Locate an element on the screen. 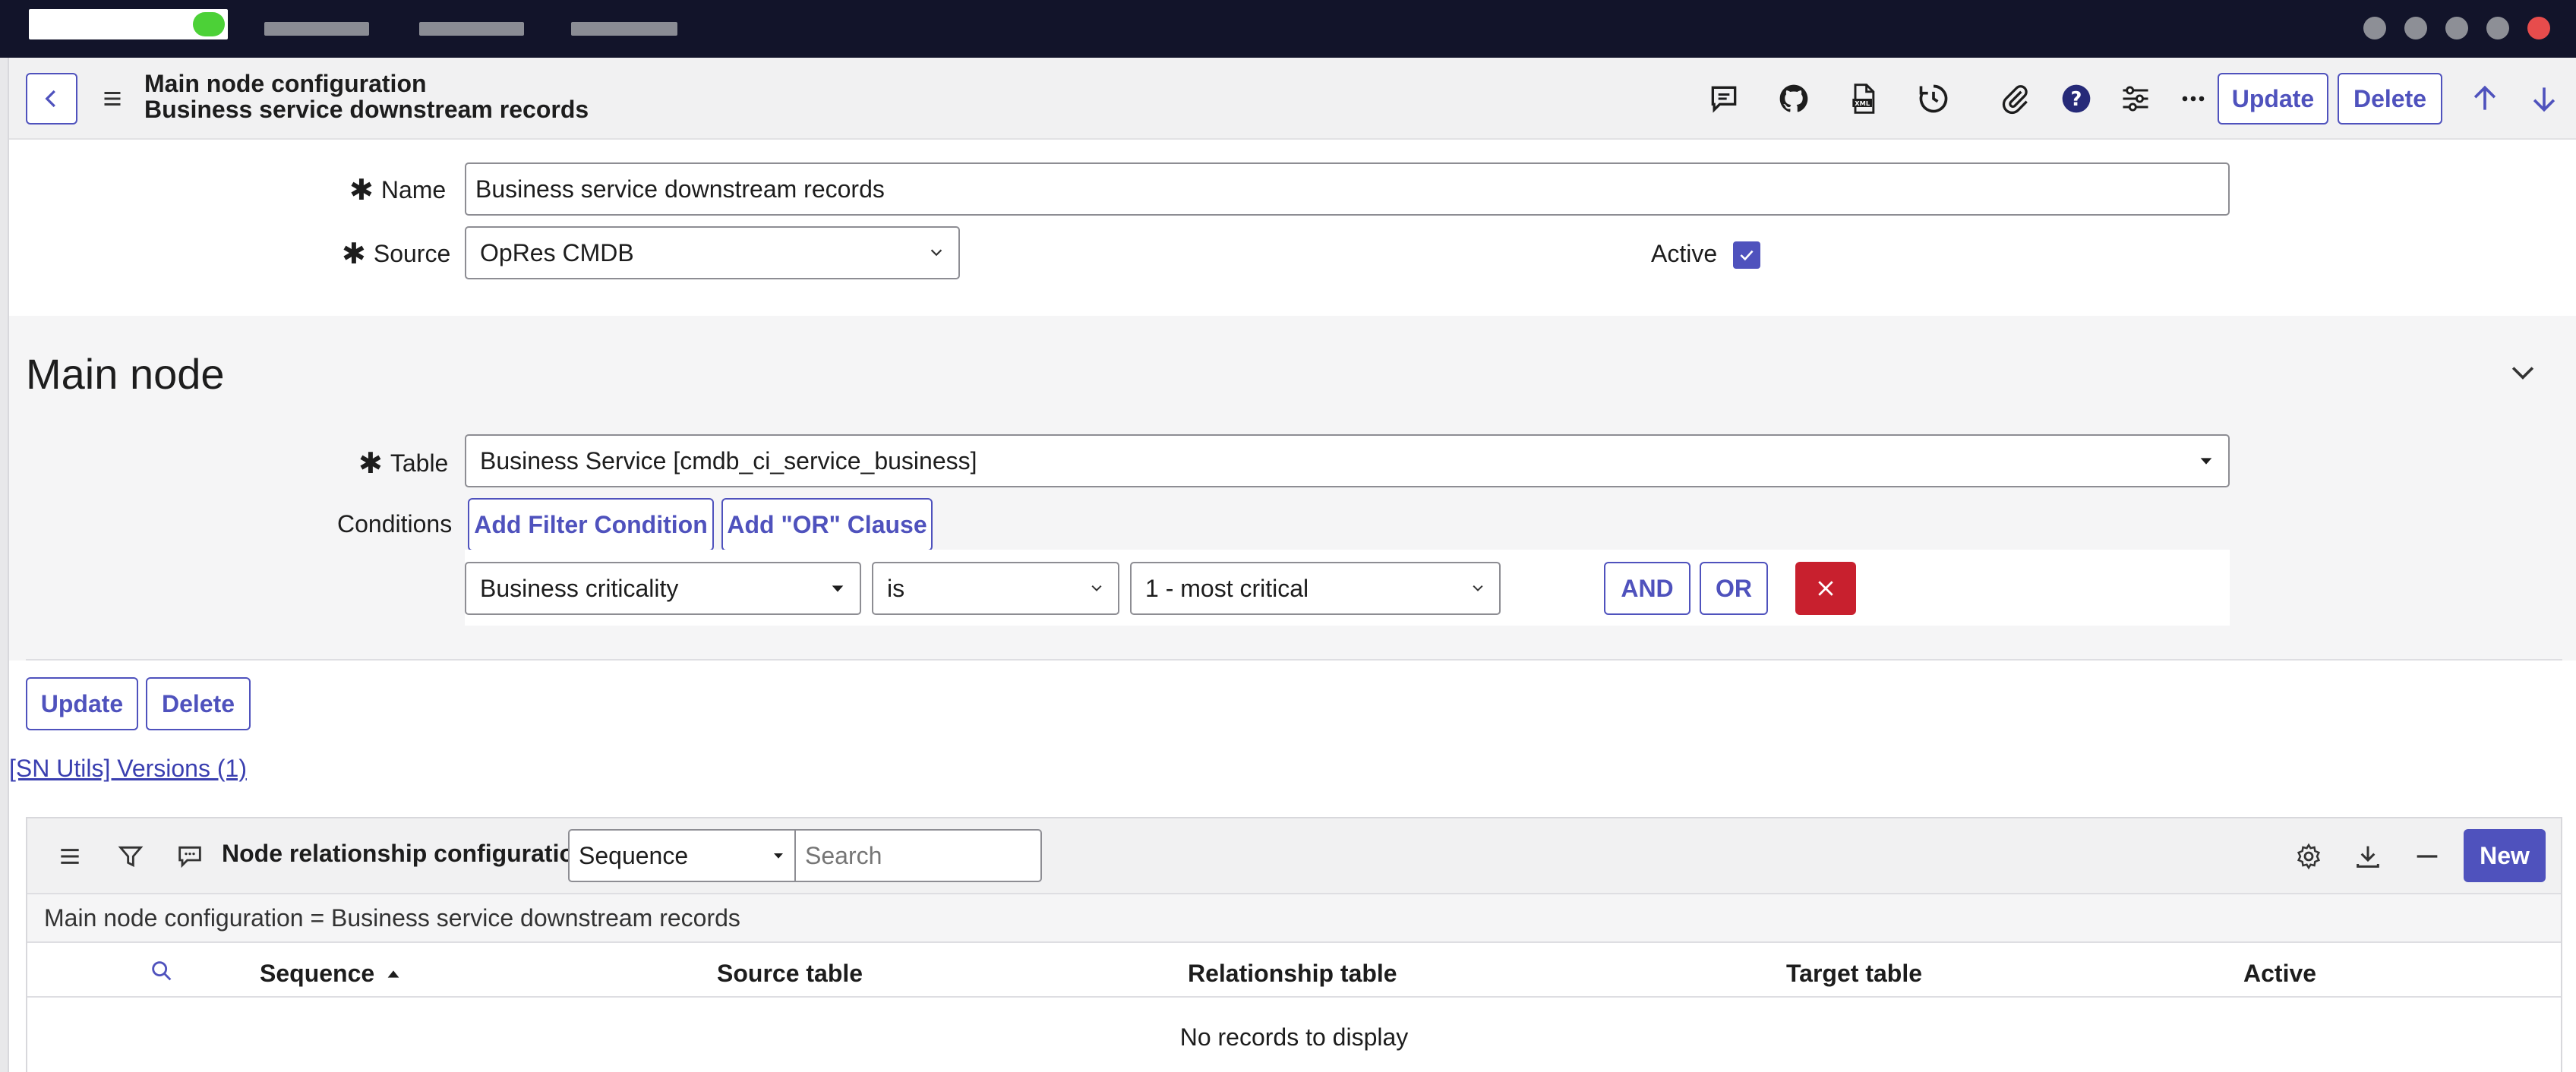 This screenshot has width=2576, height=1072. active-checkbox is located at coordinates (1746, 255).